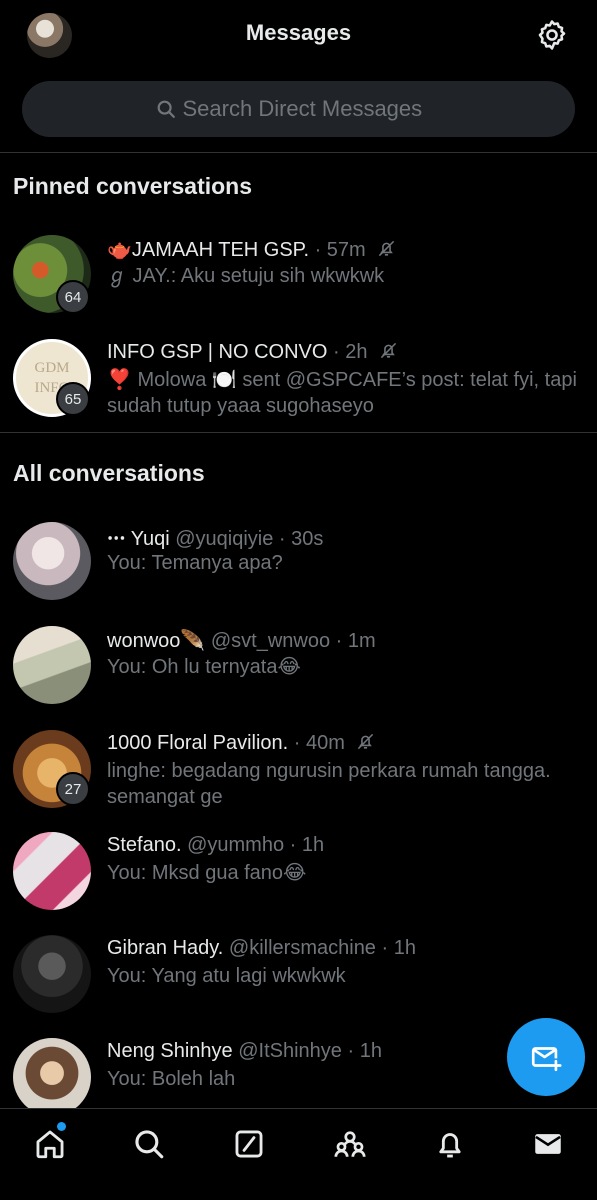 The height and width of the screenshot is (1200, 597). I want to click on page-title: Messages, so click(298, 32).